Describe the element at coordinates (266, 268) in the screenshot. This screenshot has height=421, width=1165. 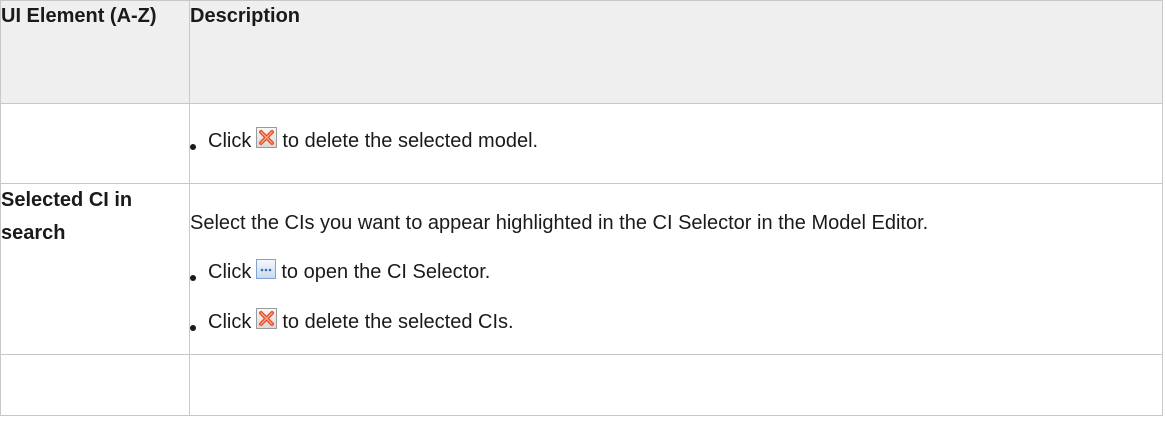
I see `ellipsis-browse-icon` at that location.